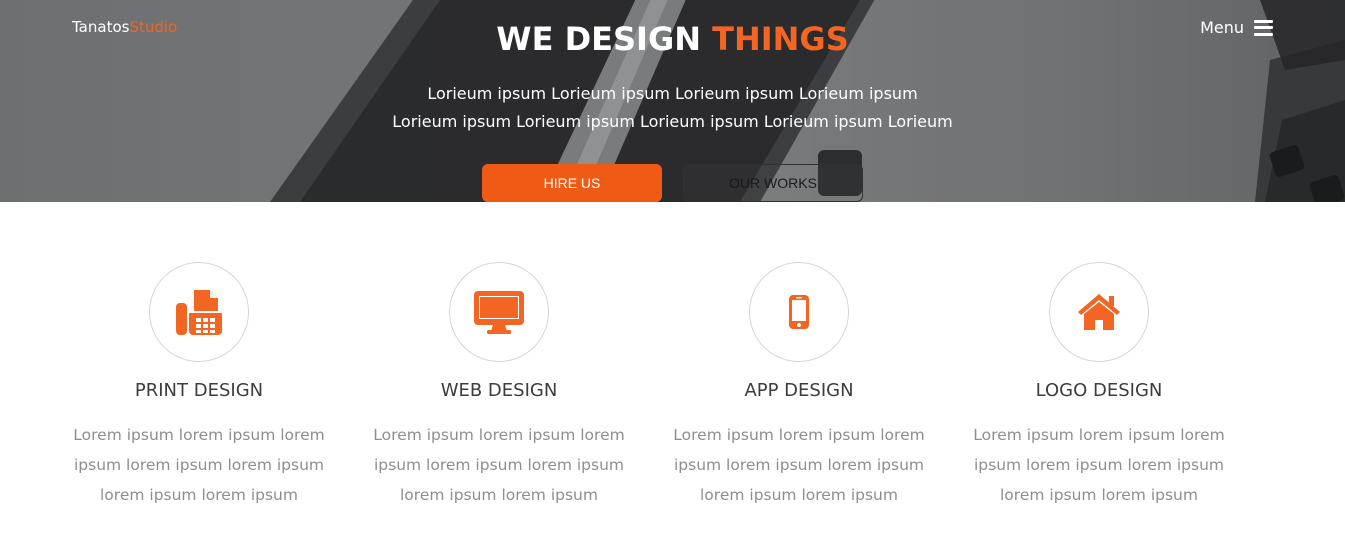  I want to click on our-works-button: OUR WORKS, so click(773, 183).